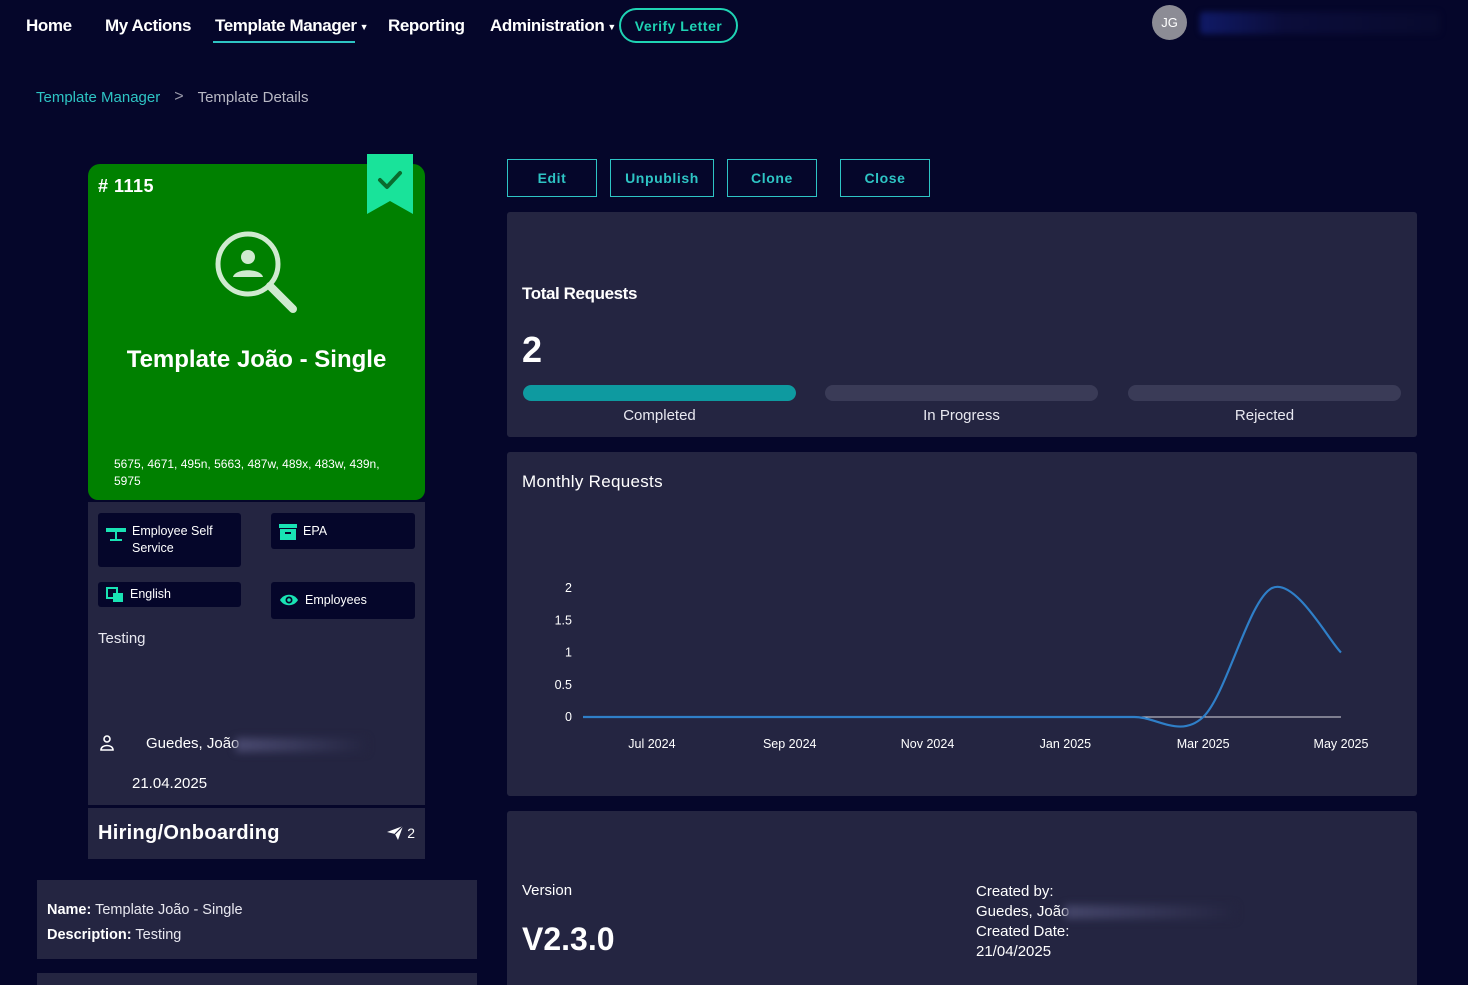  What do you see at coordinates (547, 25) in the screenshot?
I see `nav-administration-label: Administration` at bounding box center [547, 25].